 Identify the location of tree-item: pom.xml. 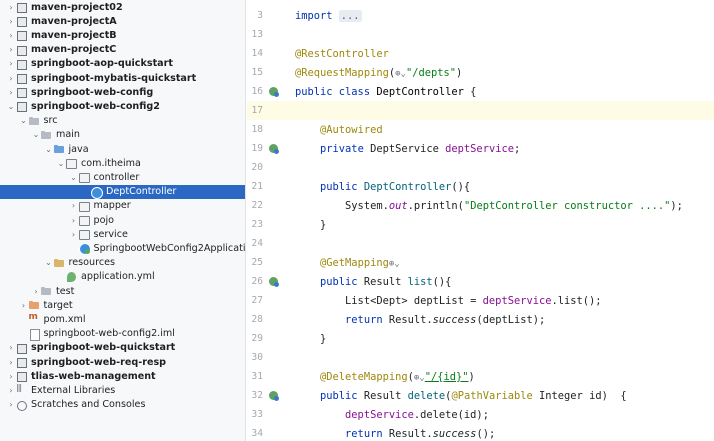
(122, 319).